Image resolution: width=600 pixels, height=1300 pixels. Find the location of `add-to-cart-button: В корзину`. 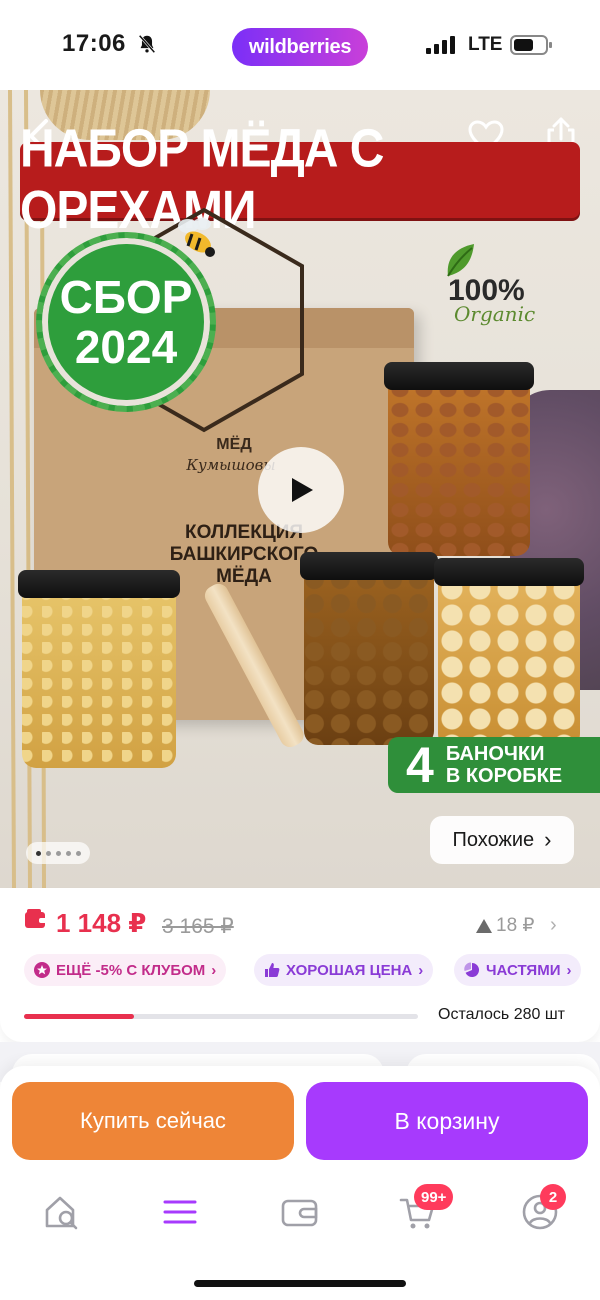

add-to-cart-button: В корзину is located at coordinates (447, 1121).